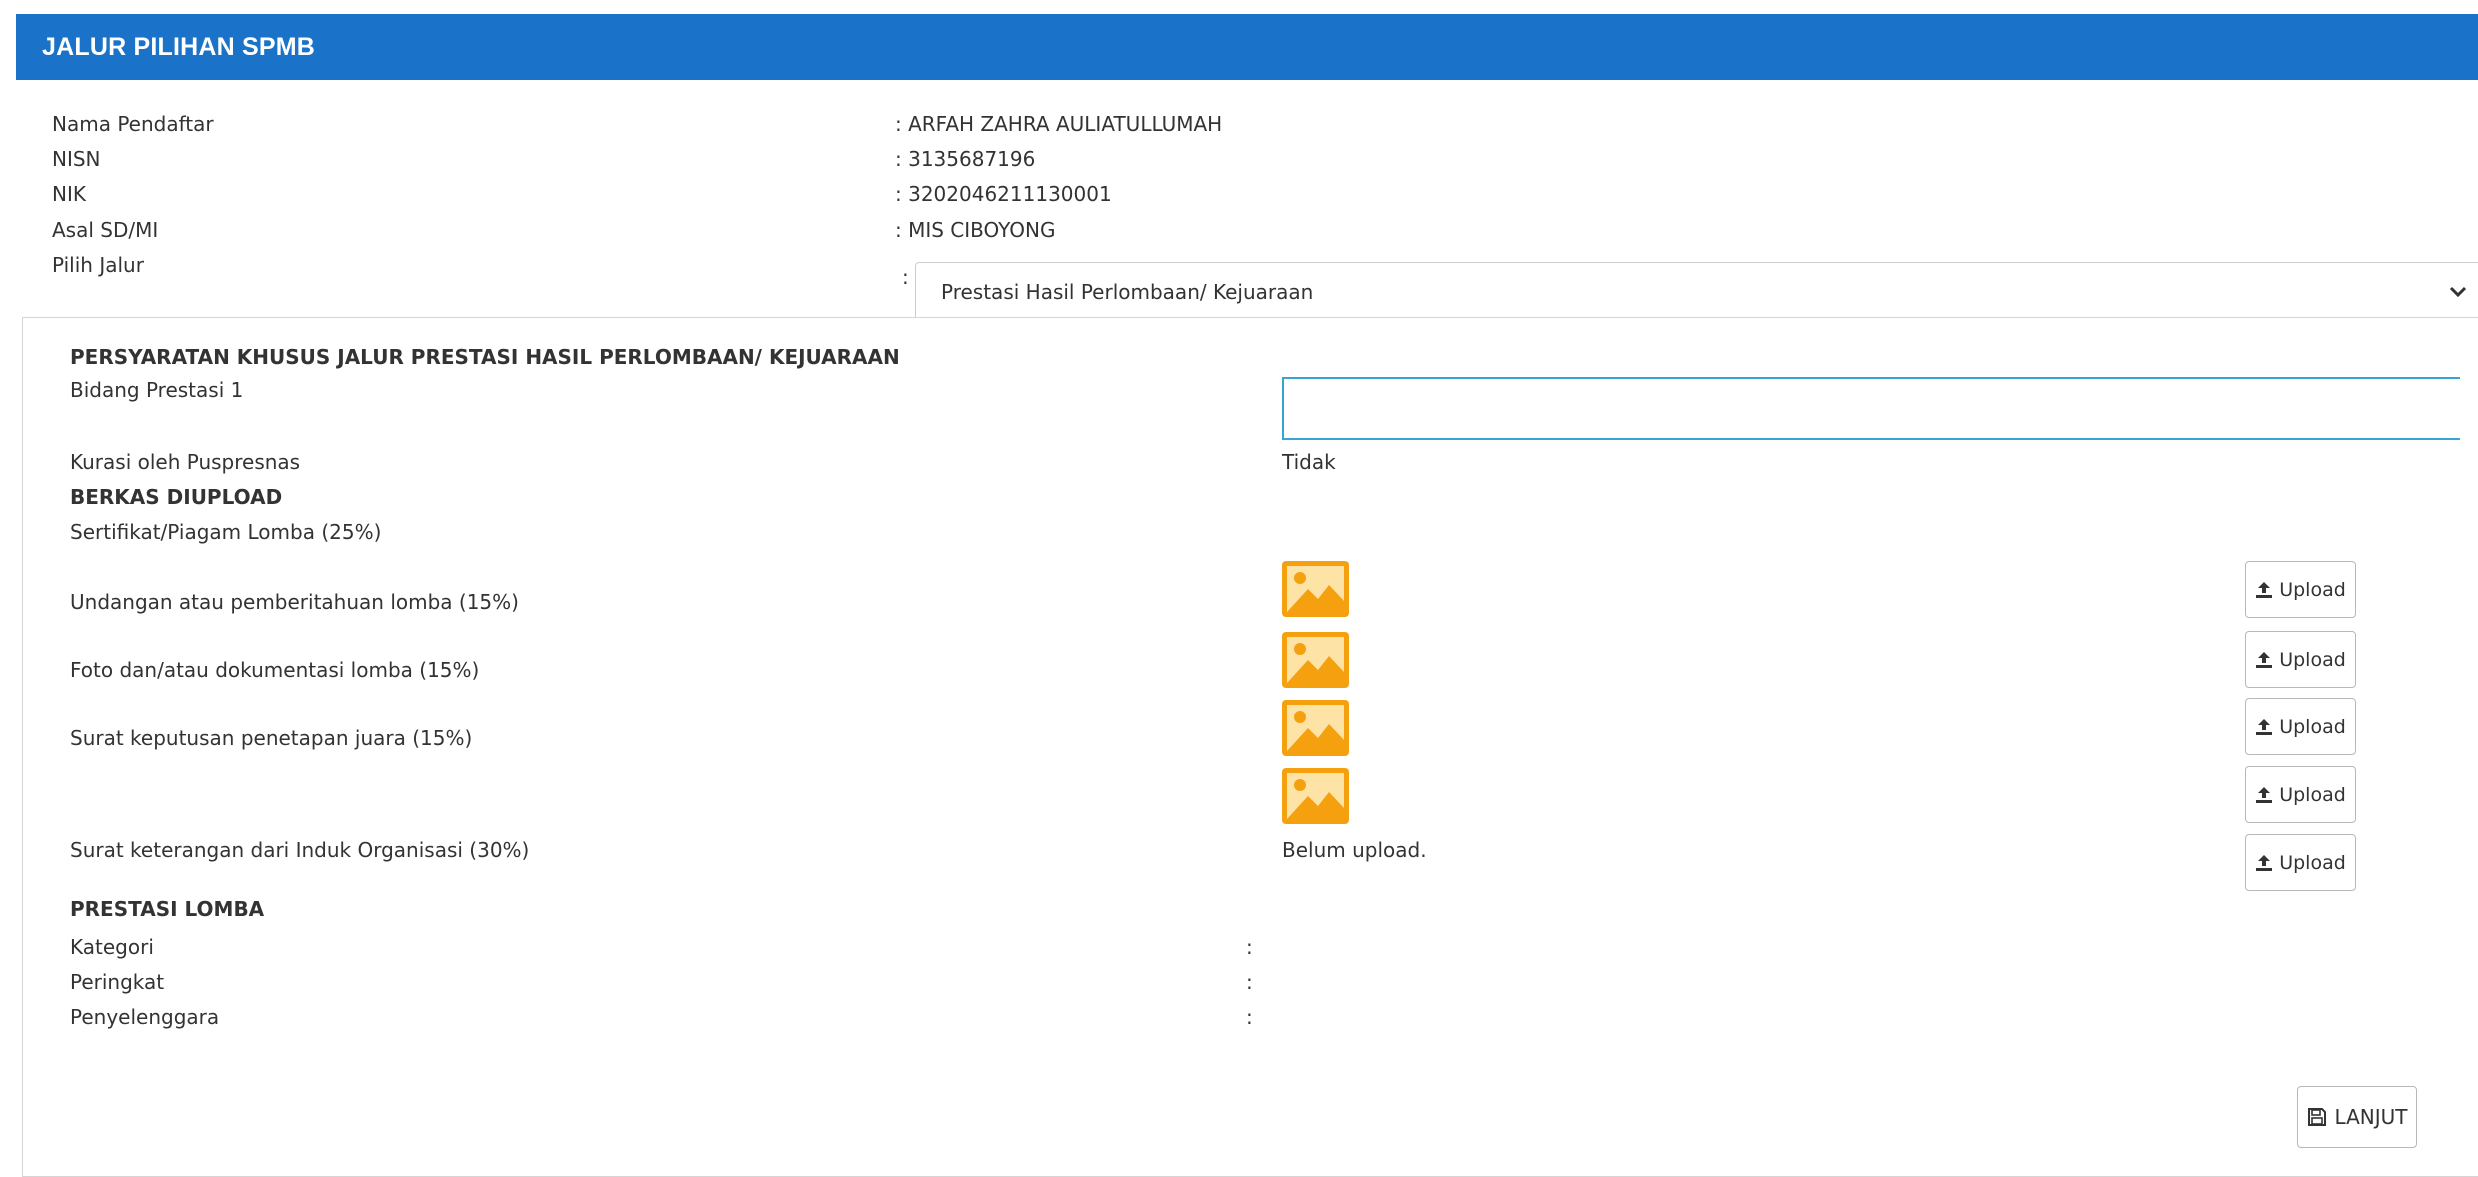  I want to click on penyelenggara-value: :, so click(1249, 1017).